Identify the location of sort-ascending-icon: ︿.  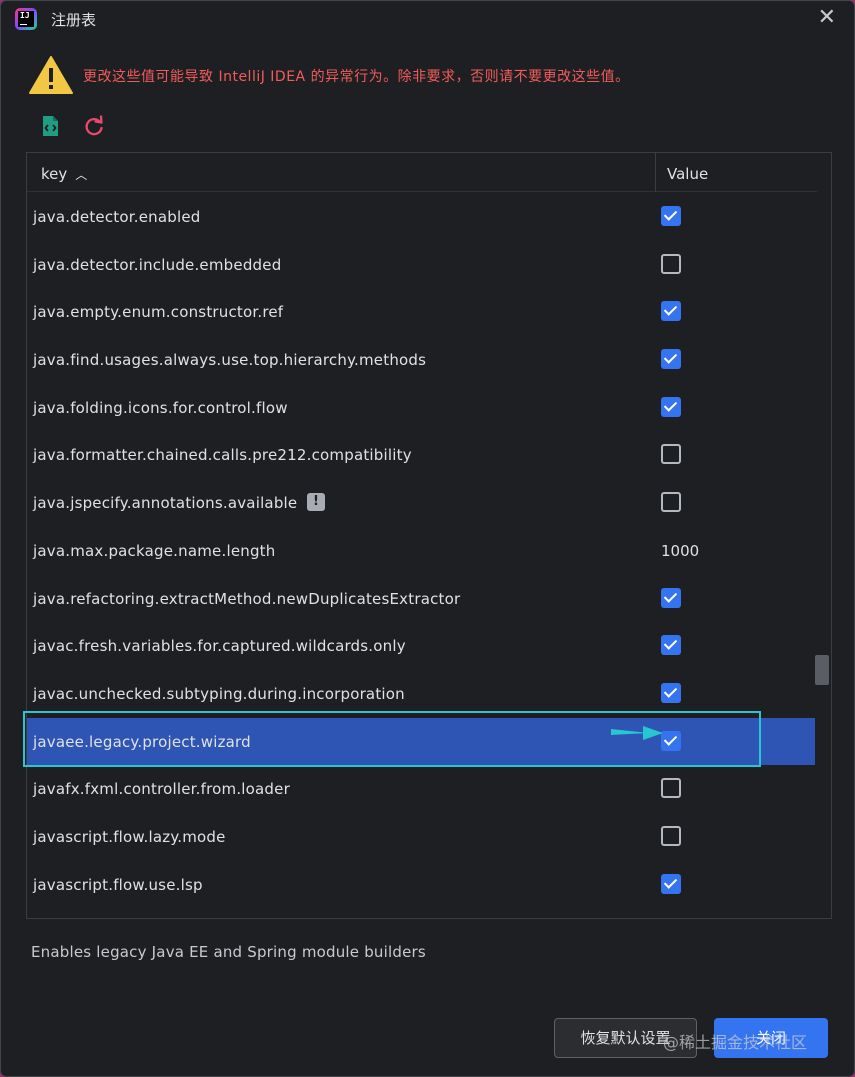
(81, 175).